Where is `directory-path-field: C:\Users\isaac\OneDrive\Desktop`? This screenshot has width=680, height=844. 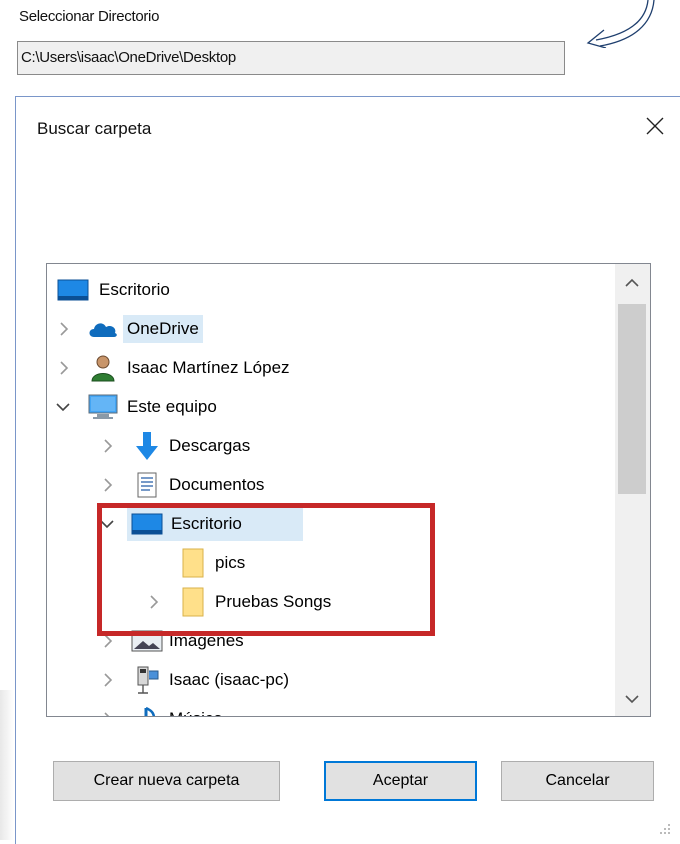 directory-path-field: C:\Users\isaac\OneDrive\Desktop is located at coordinates (291, 58).